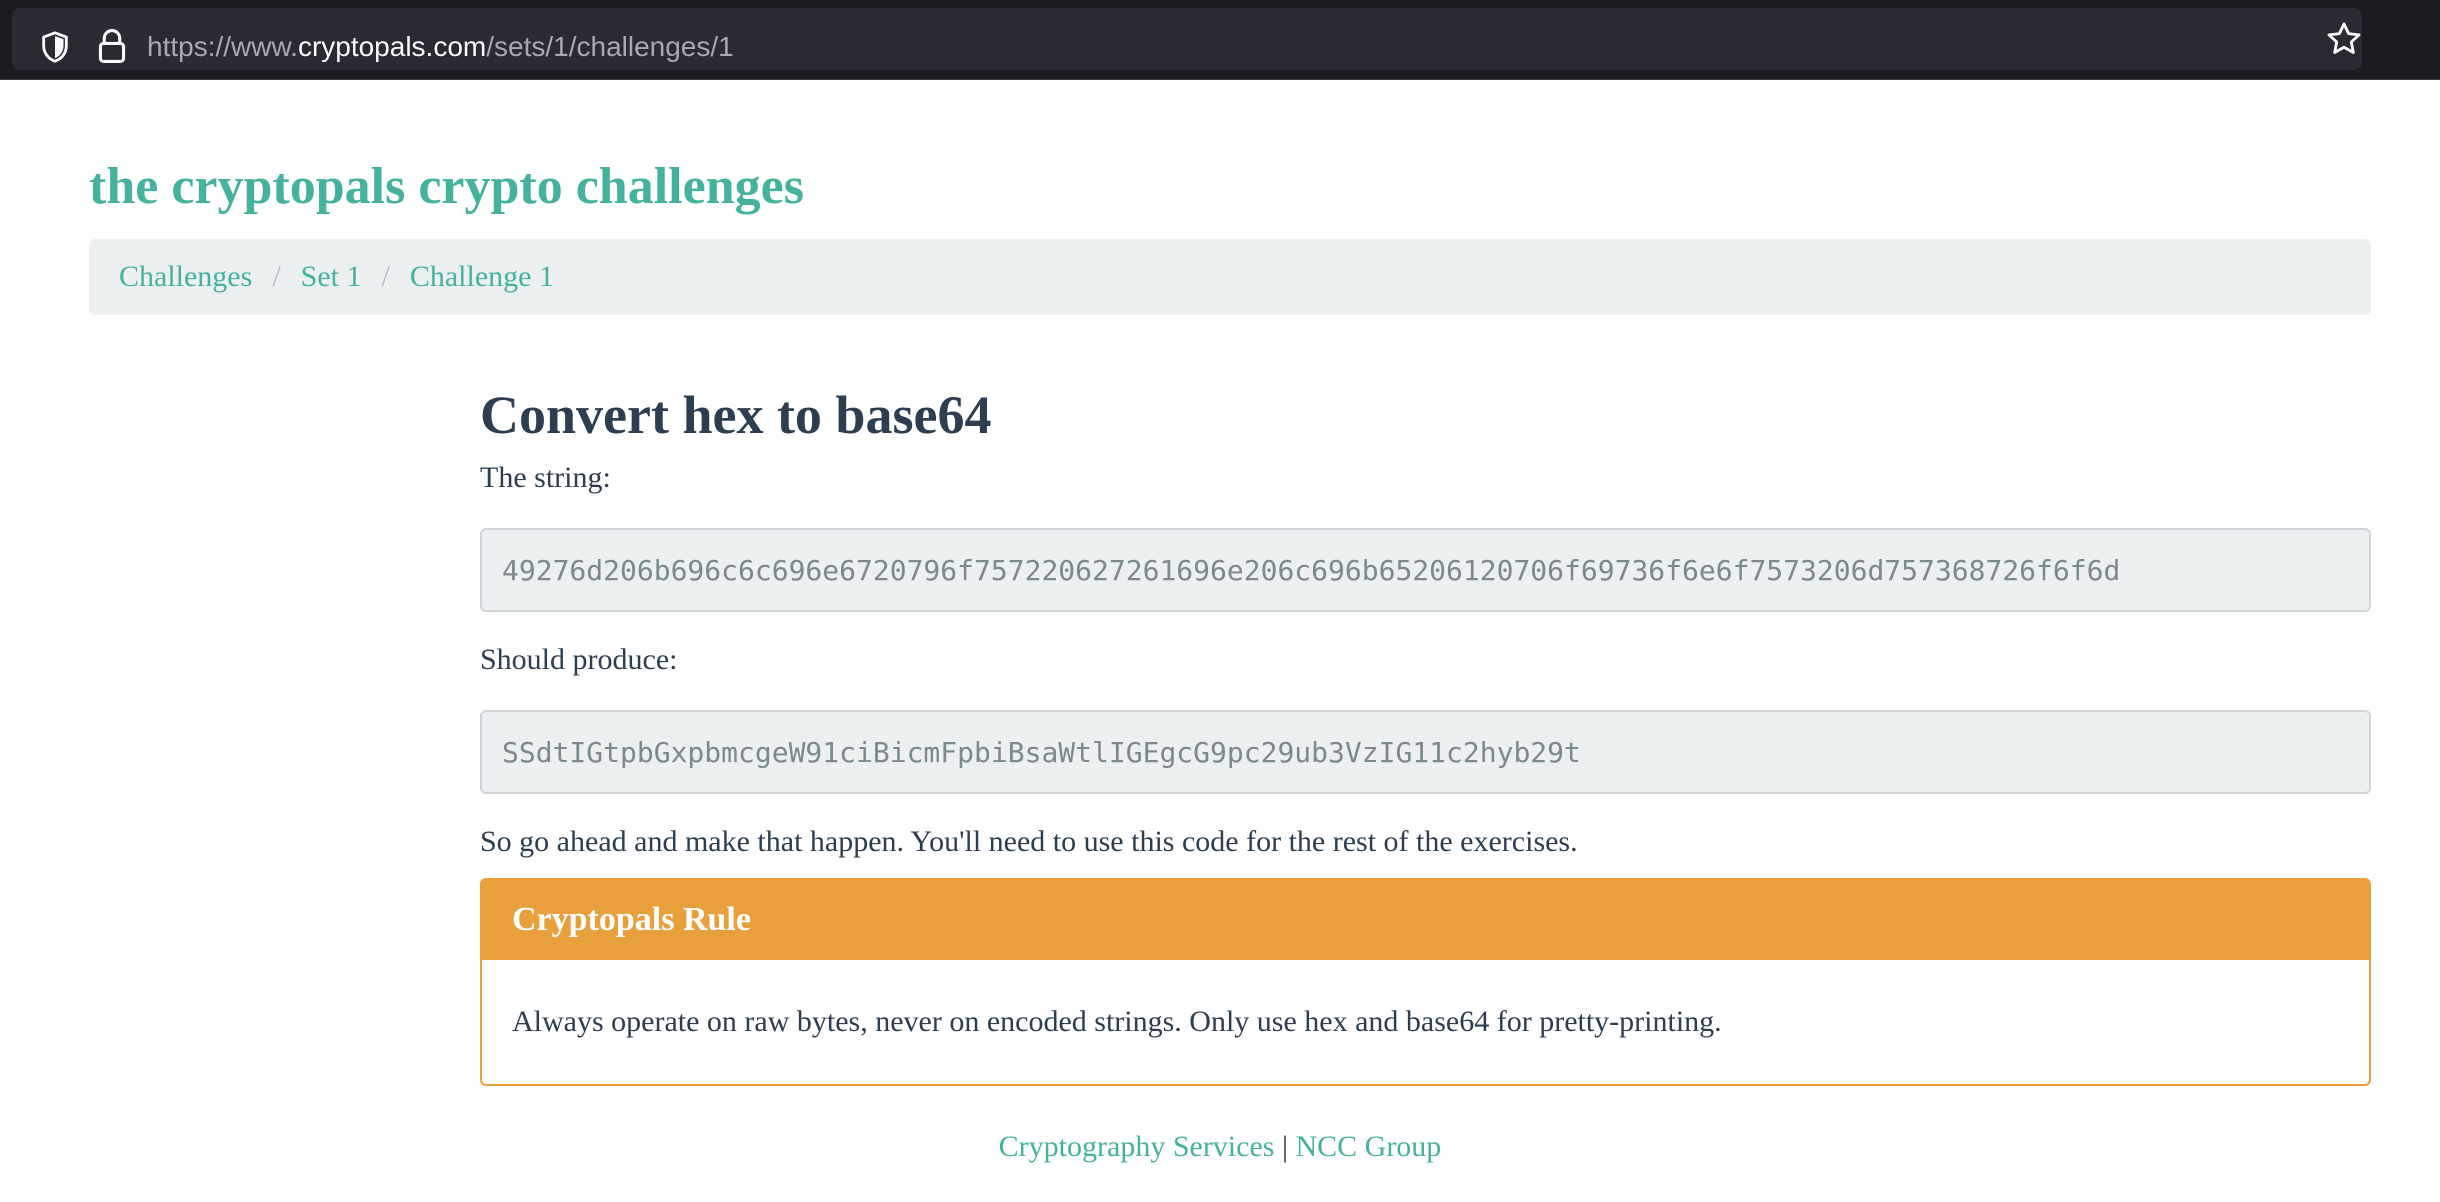  Describe the element at coordinates (222, 46) in the screenshot. I see `url-prefix: https://www.` at that location.